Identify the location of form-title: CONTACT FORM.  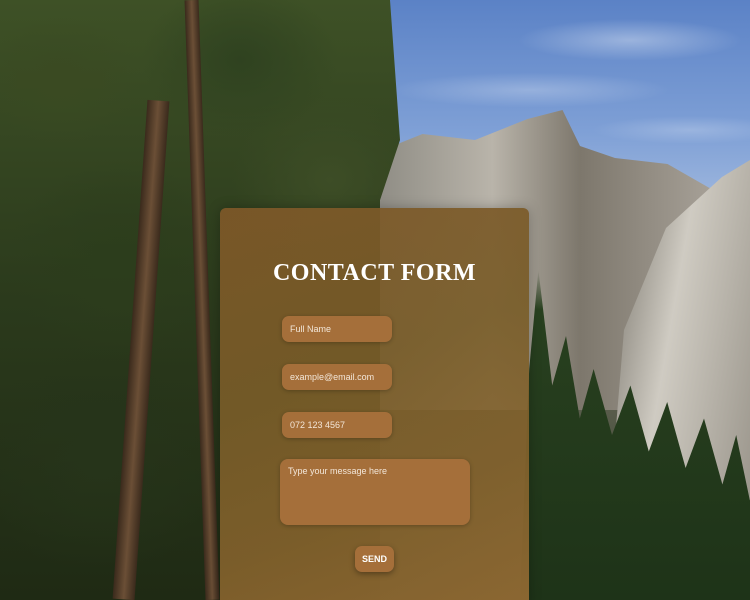
(374, 273).